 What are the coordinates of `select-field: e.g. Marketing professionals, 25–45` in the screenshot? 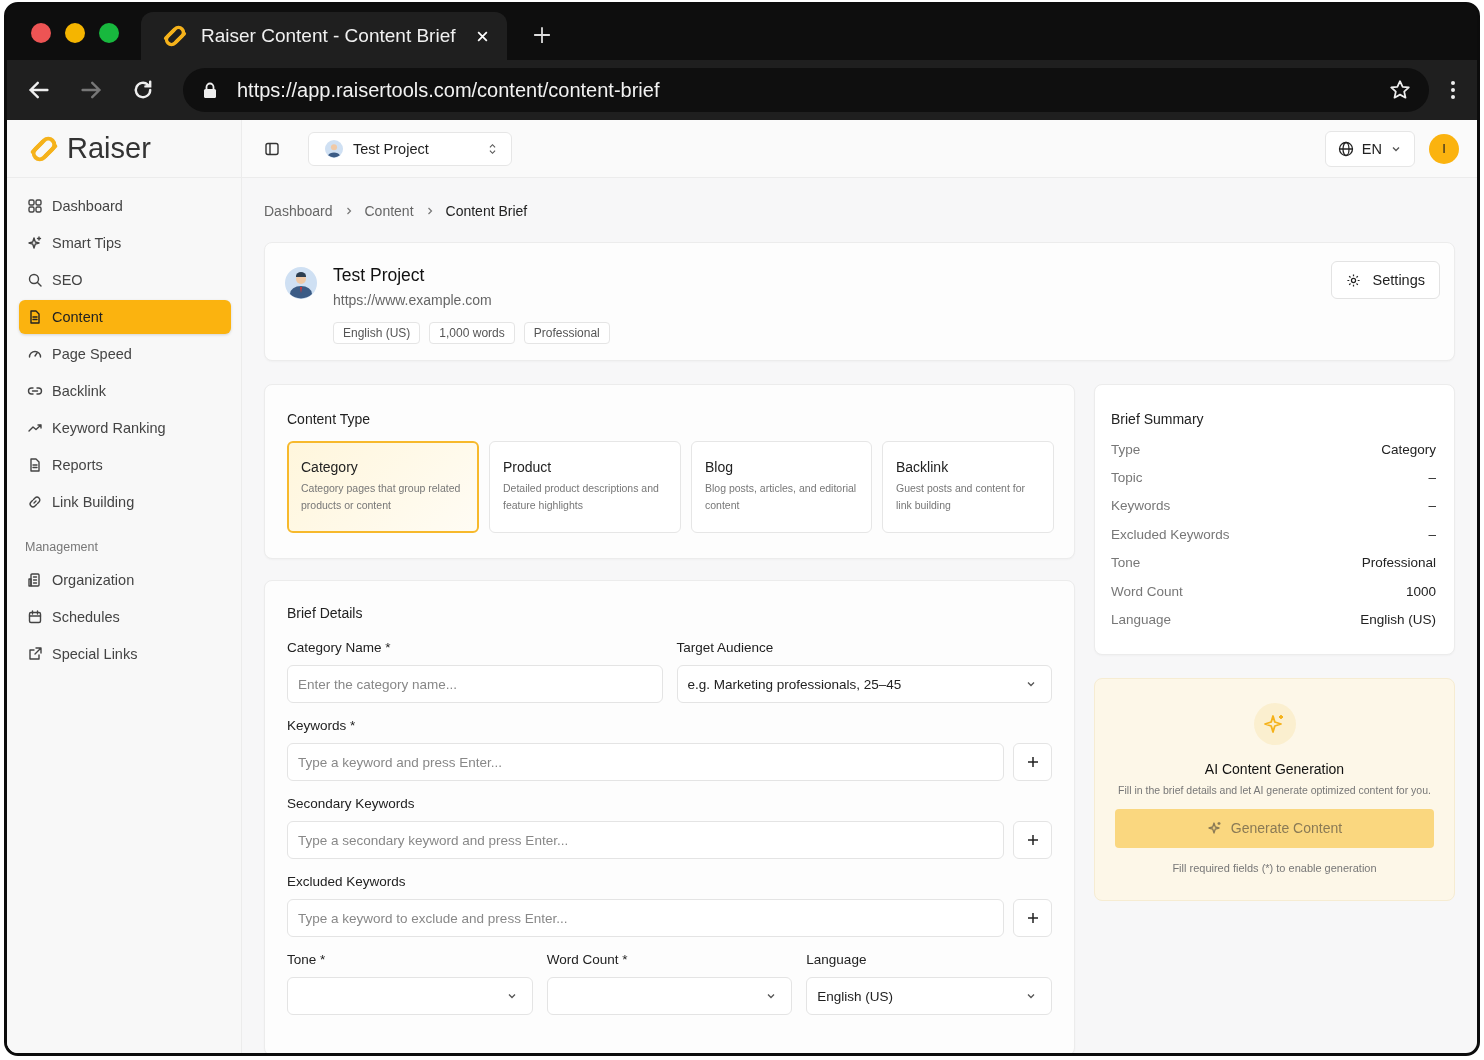 It's located at (864, 684).